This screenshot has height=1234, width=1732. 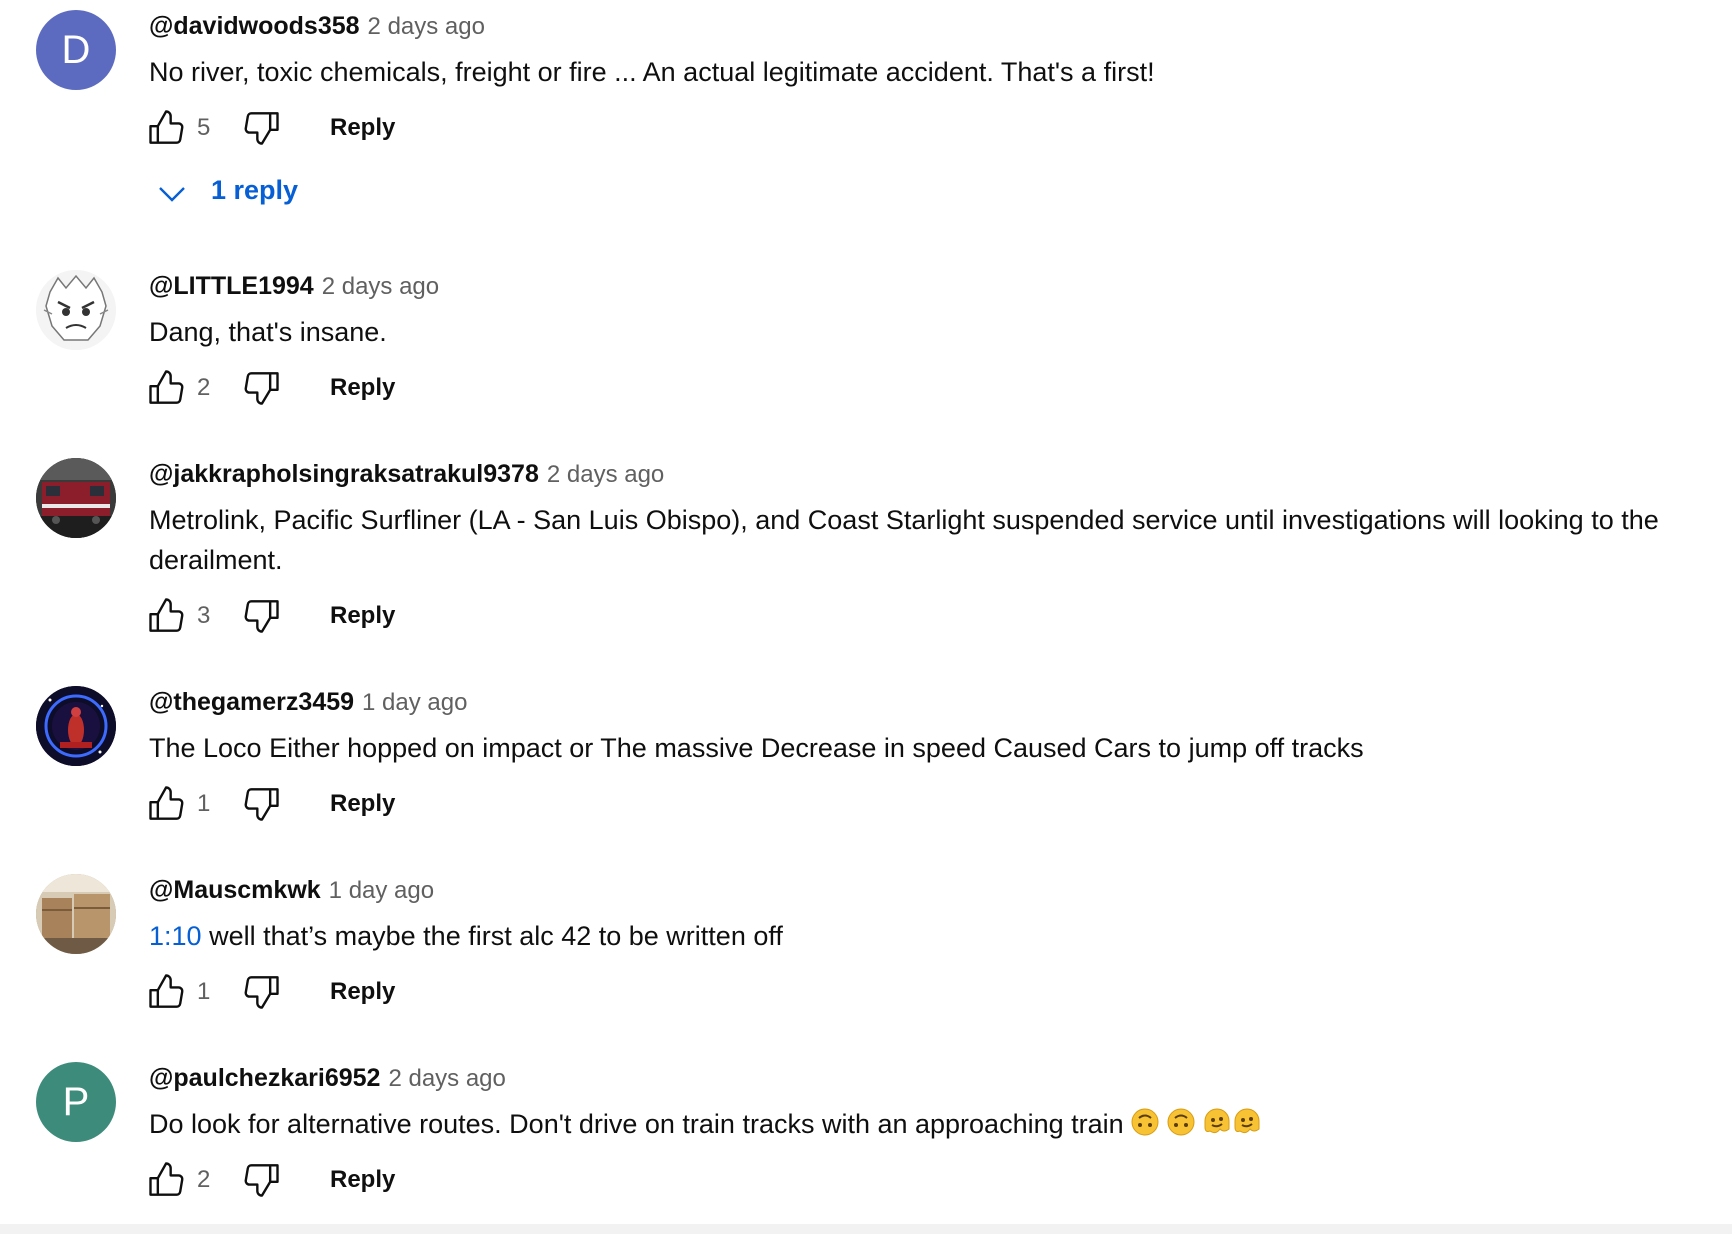 I want to click on avatar: P, so click(x=76, y=1102).